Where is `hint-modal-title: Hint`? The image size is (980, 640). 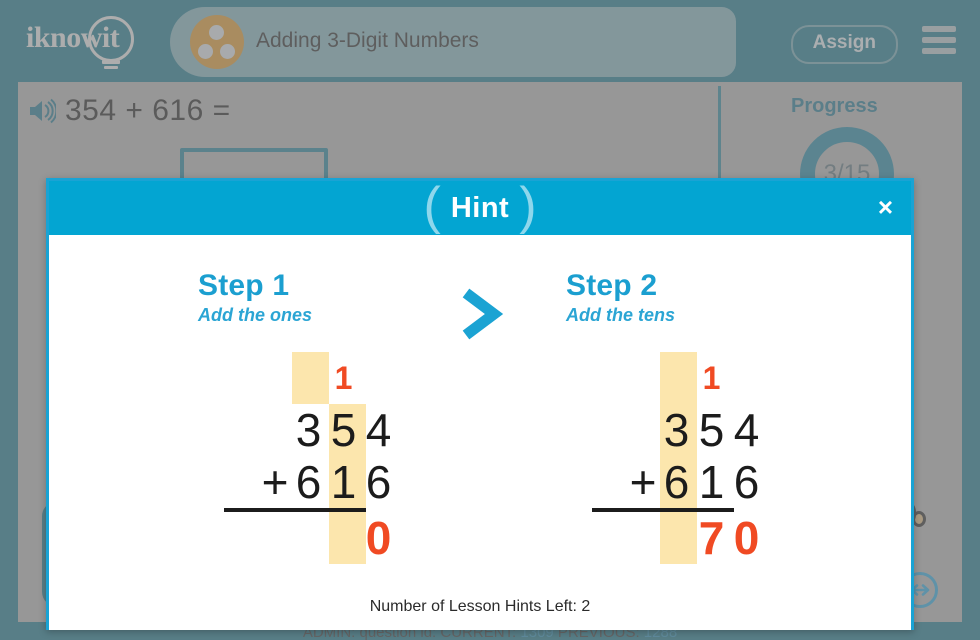
hint-modal-title: Hint is located at coordinates (480, 207).